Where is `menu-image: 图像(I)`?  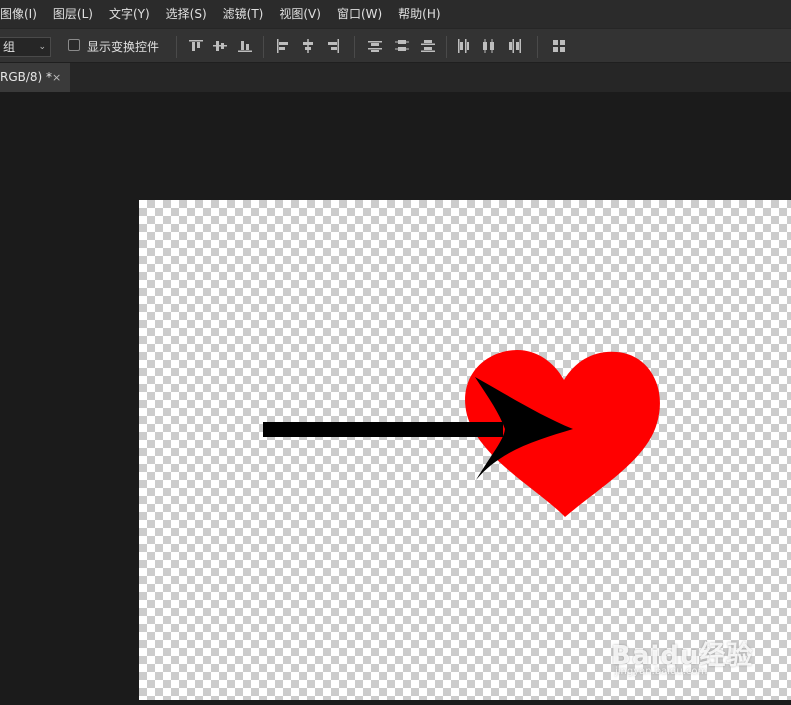 menu-image: 图像(I) is located at coordinates (22, 14).